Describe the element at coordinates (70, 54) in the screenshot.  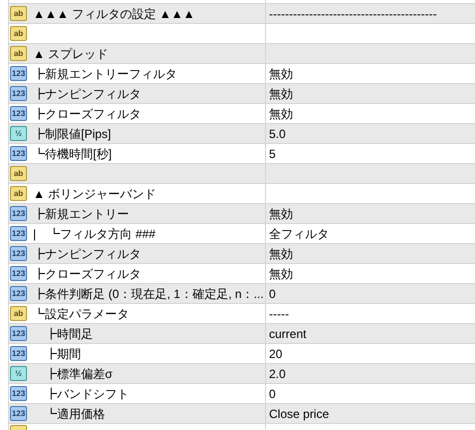
I see `parameter-name: ▲ スプレッド` at that location.